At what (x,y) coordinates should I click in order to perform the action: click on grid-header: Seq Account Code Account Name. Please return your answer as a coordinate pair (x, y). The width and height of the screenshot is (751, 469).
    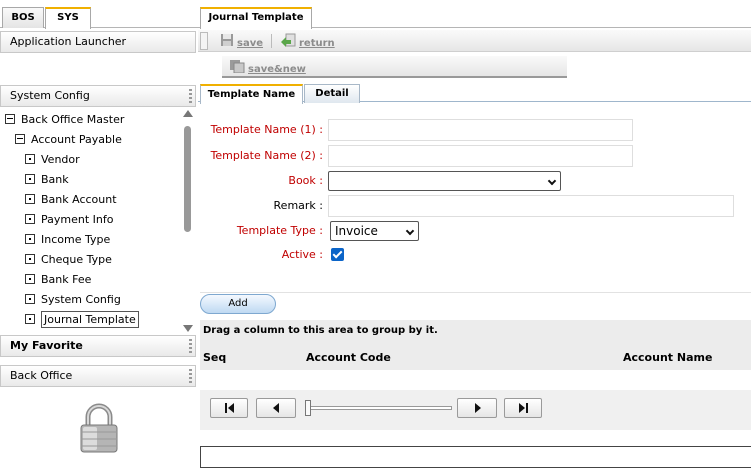
    Looking at the image, I should click on (475, 358).